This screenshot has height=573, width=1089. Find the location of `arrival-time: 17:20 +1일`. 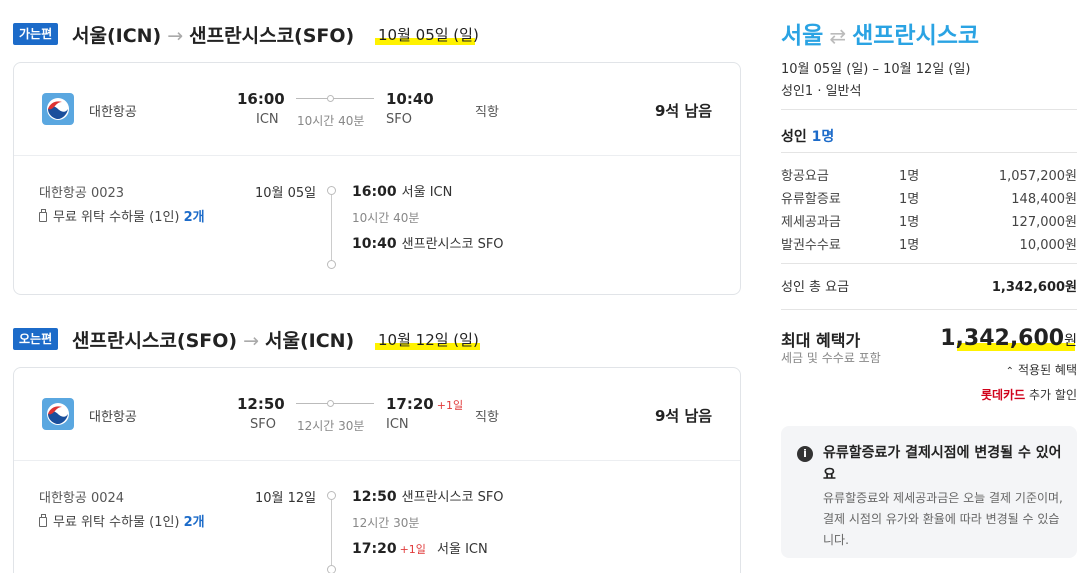

arrival-time: 17:20 +1일 is located at coordinates (424, 404).